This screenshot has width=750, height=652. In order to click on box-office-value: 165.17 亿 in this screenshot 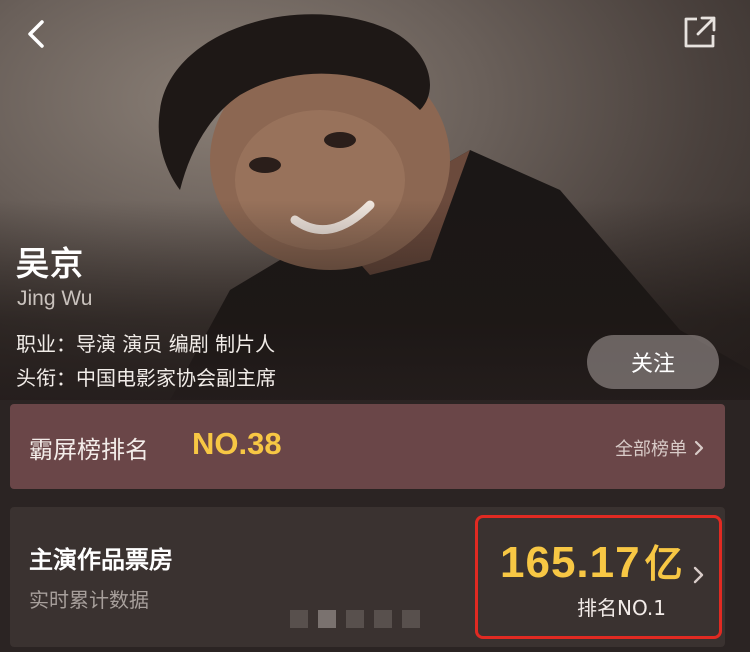, I will do `click(592, 560)`.